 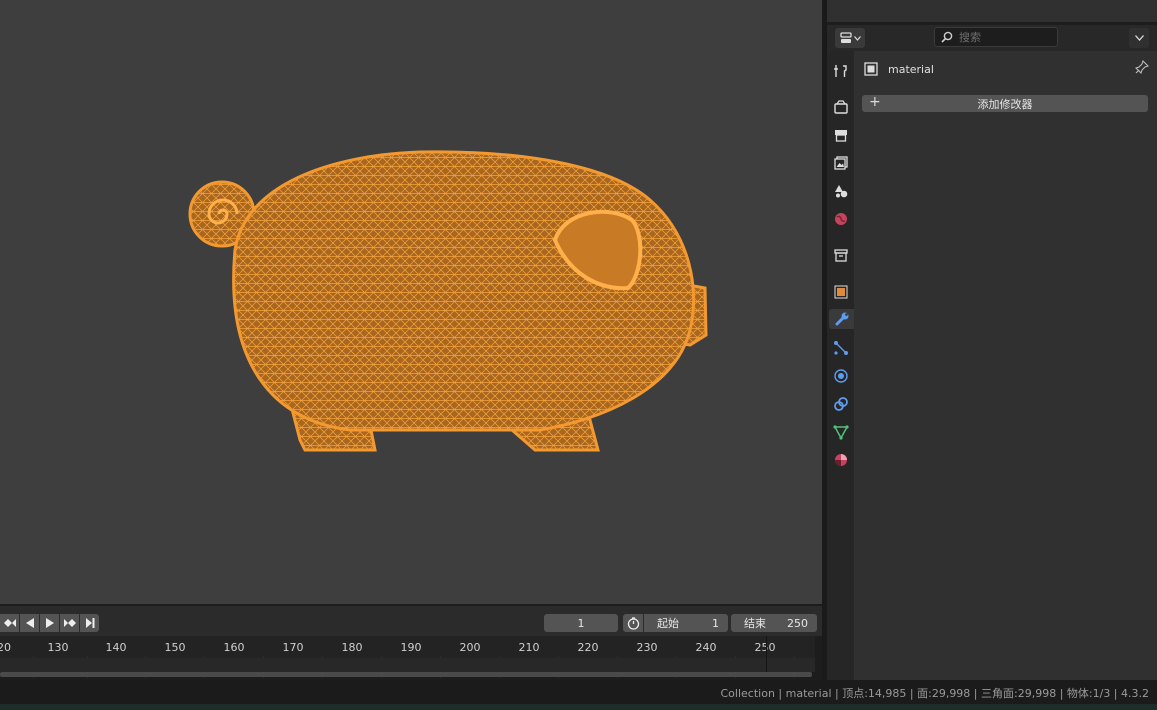 I want to click on output-icon, so click(x=841, y=136).